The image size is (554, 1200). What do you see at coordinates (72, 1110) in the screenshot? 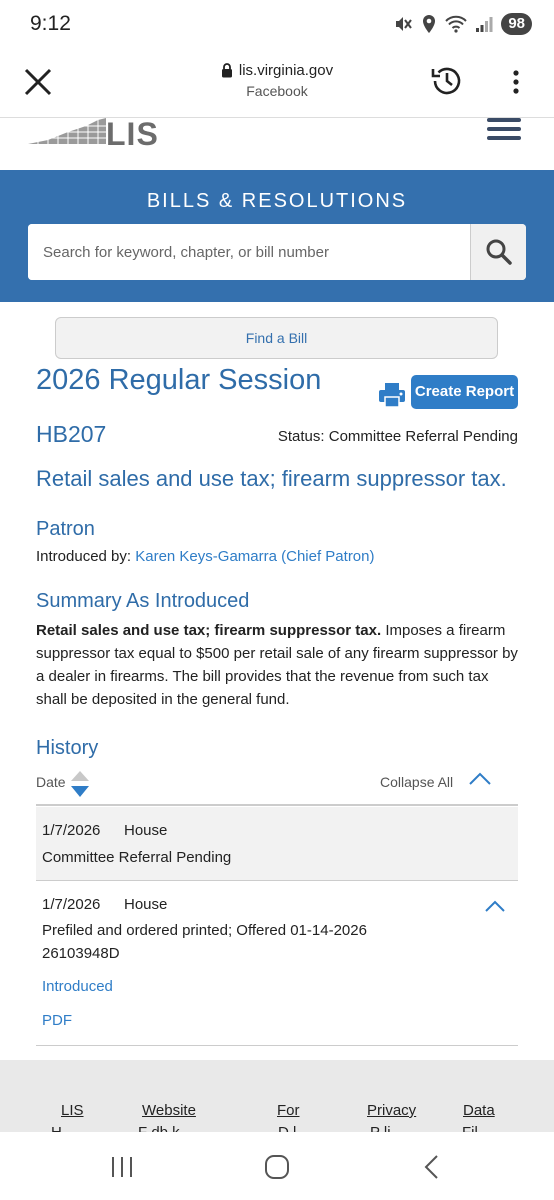
I see `footer-link-lis: LIS` at bounding box center [72, 1110].